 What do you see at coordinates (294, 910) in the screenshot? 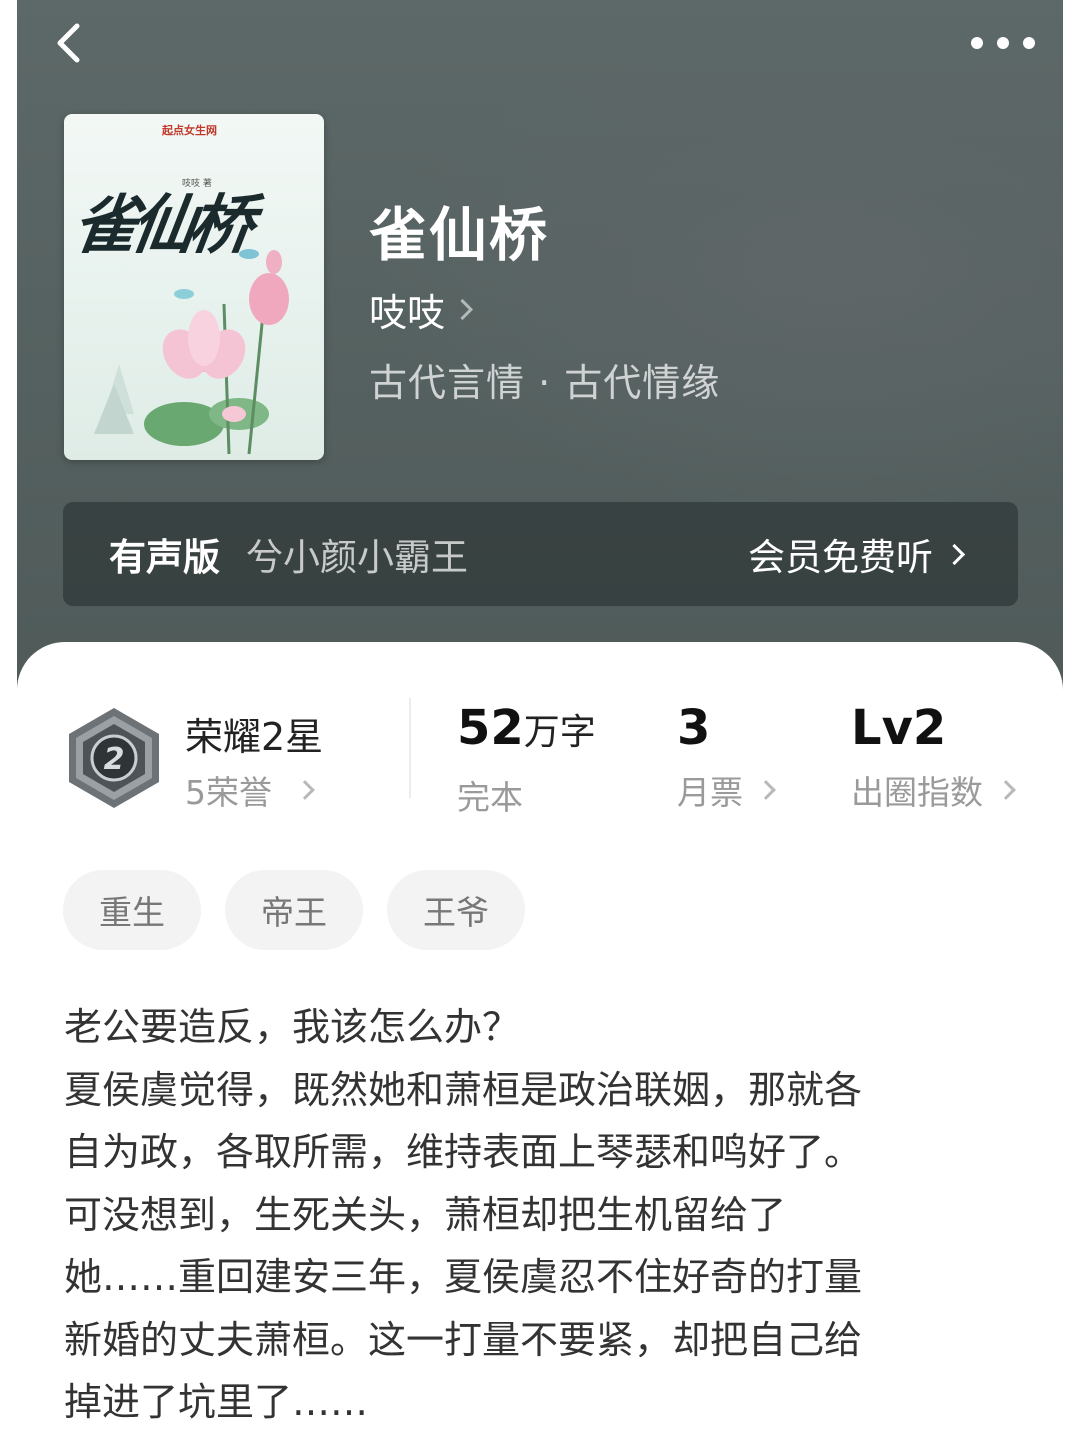
I see `tag-chip: 帝王` at bounding box center [294, 910].